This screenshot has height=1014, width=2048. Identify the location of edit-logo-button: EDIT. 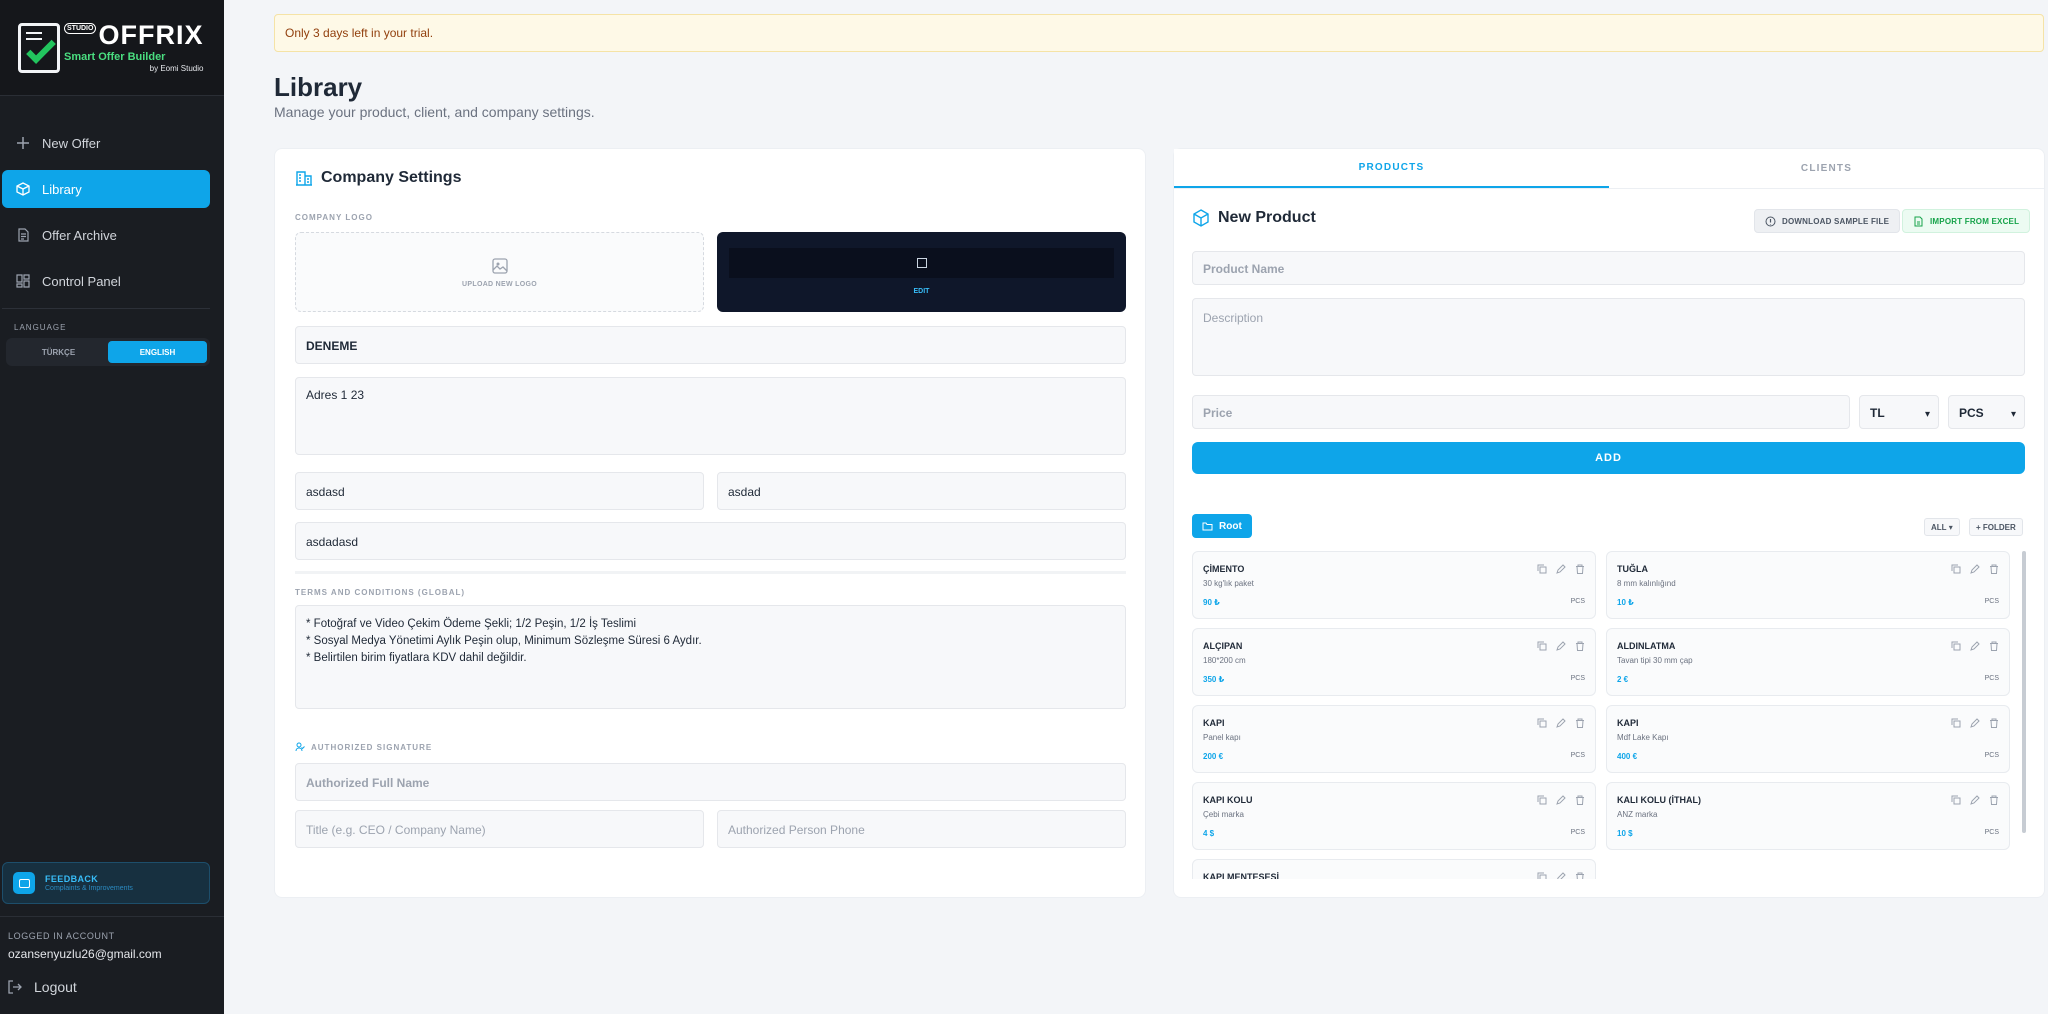
(921, 291).